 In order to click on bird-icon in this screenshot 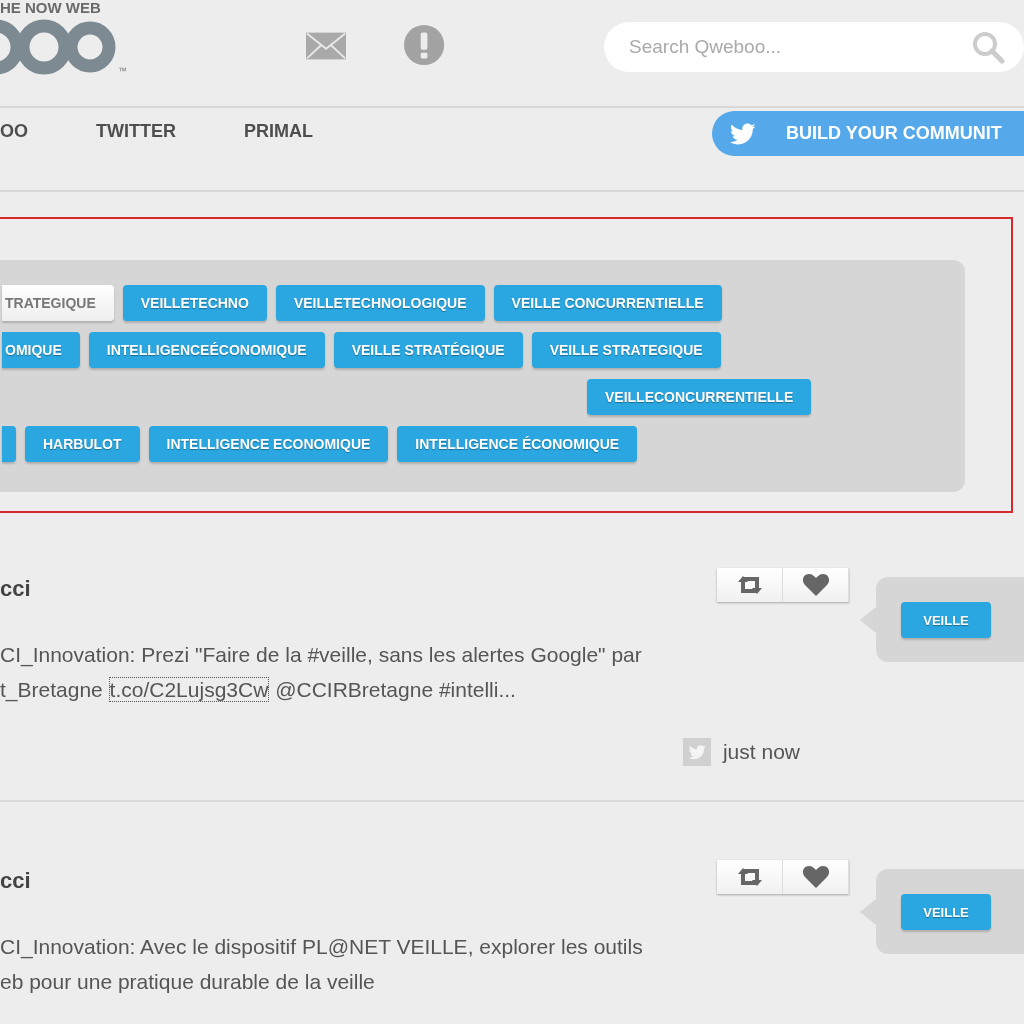, I will do `click(743, 133)`.